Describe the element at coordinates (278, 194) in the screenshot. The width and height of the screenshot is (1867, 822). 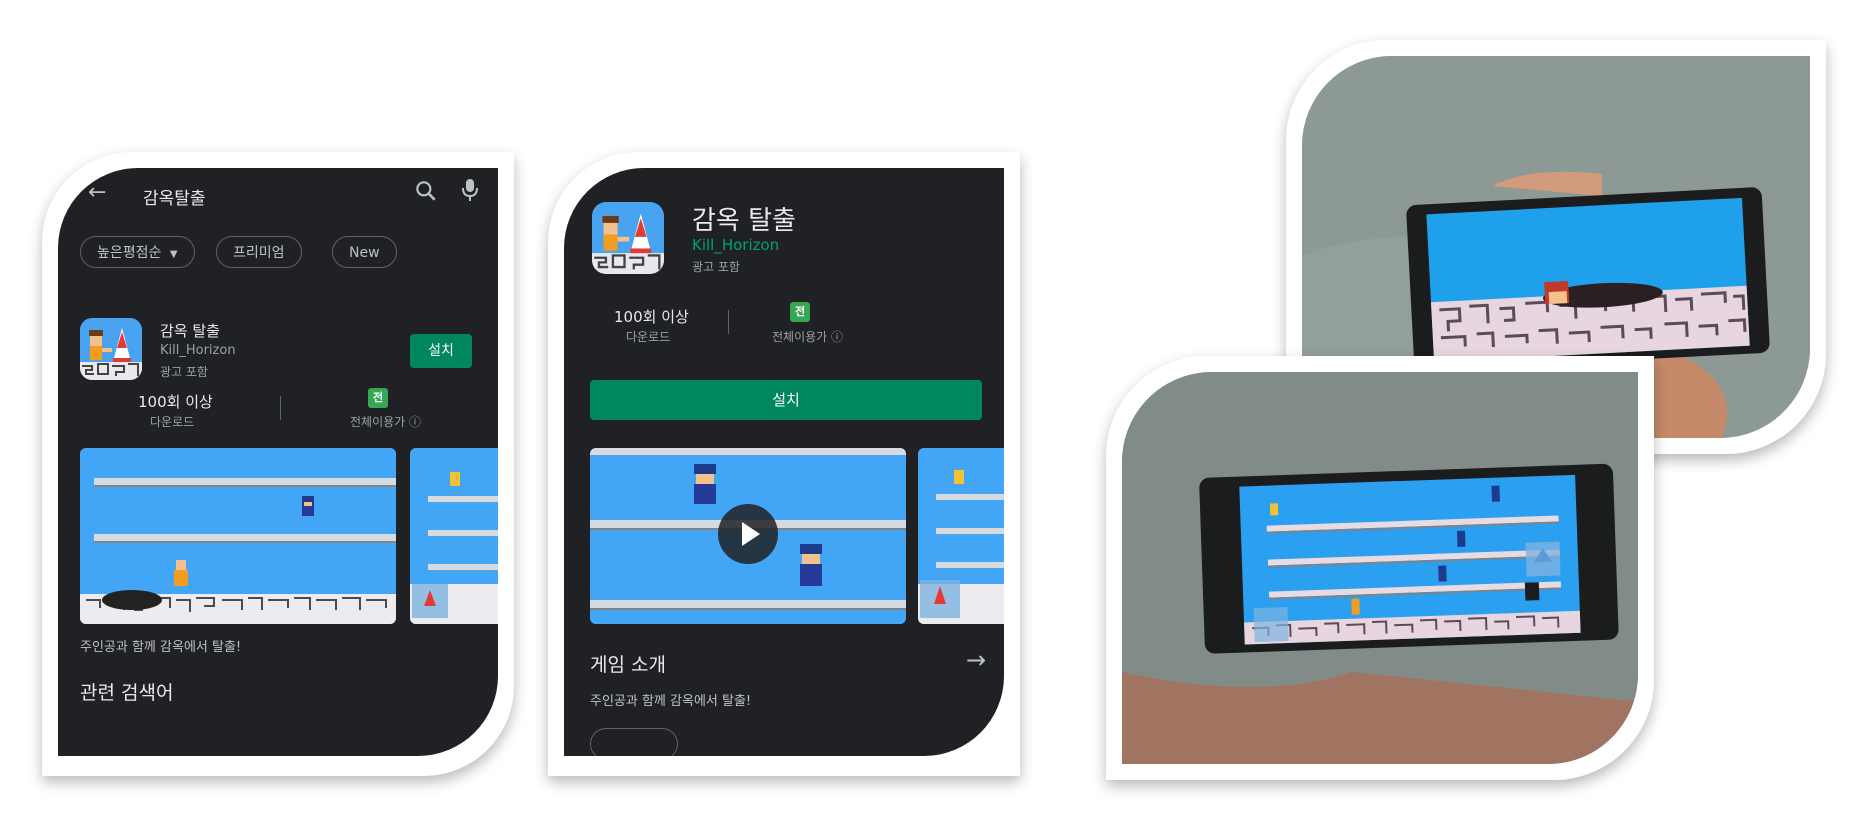
I see `search-top-bar: ← 감옥탈출` at that location.